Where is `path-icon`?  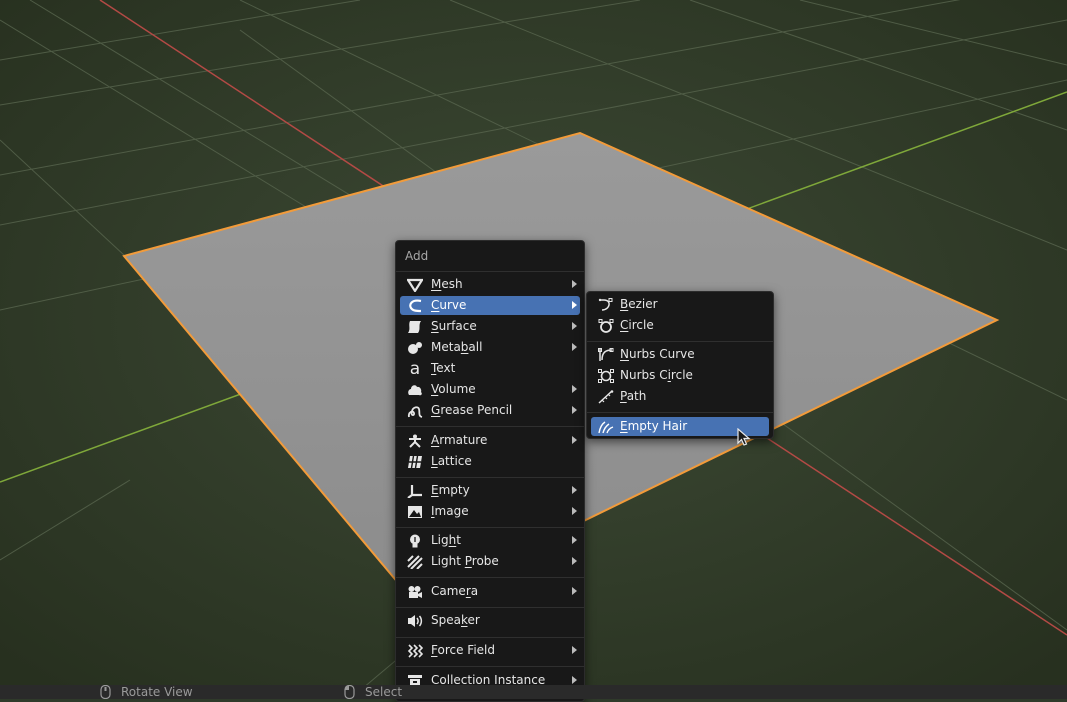
path-icon is located at coordinates (606, 396).